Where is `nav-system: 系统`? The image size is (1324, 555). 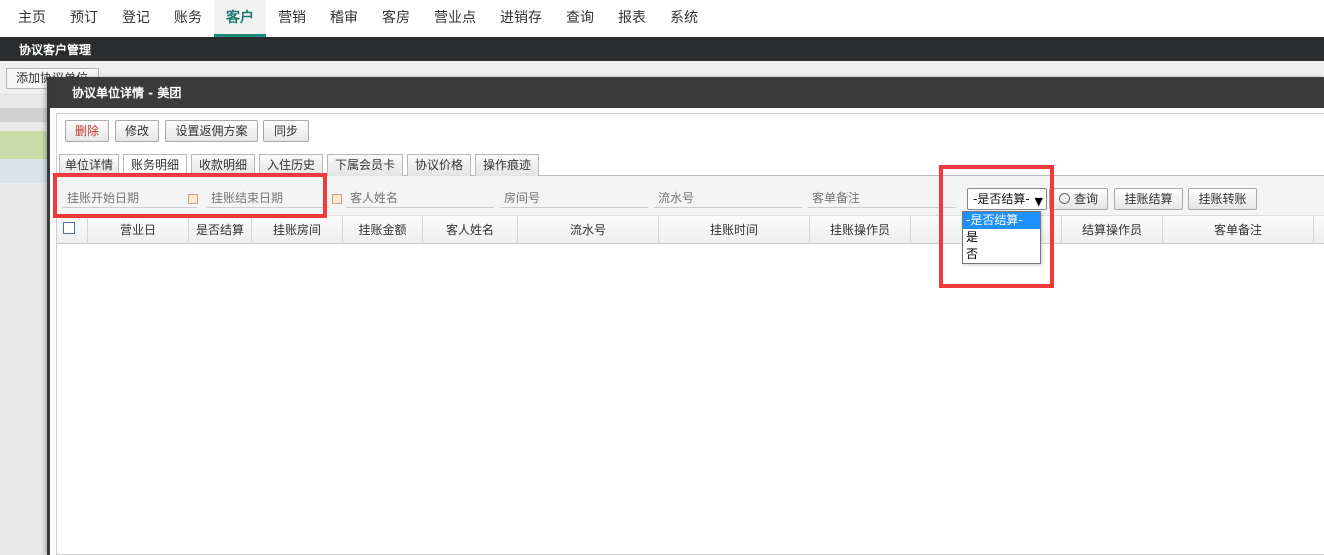 nav-system: 系统 is located at coordinates (684, 17).